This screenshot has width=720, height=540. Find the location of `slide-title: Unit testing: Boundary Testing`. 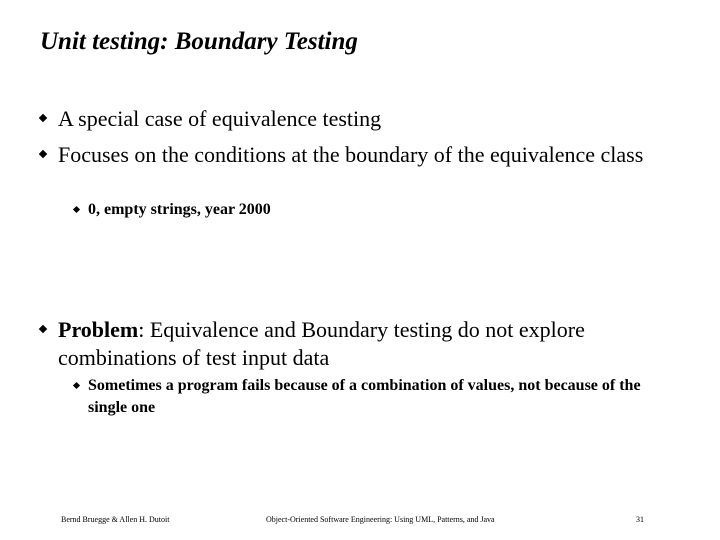

slide-title: Unit testing: Boundary Testing is located at coordinates (199, 41).